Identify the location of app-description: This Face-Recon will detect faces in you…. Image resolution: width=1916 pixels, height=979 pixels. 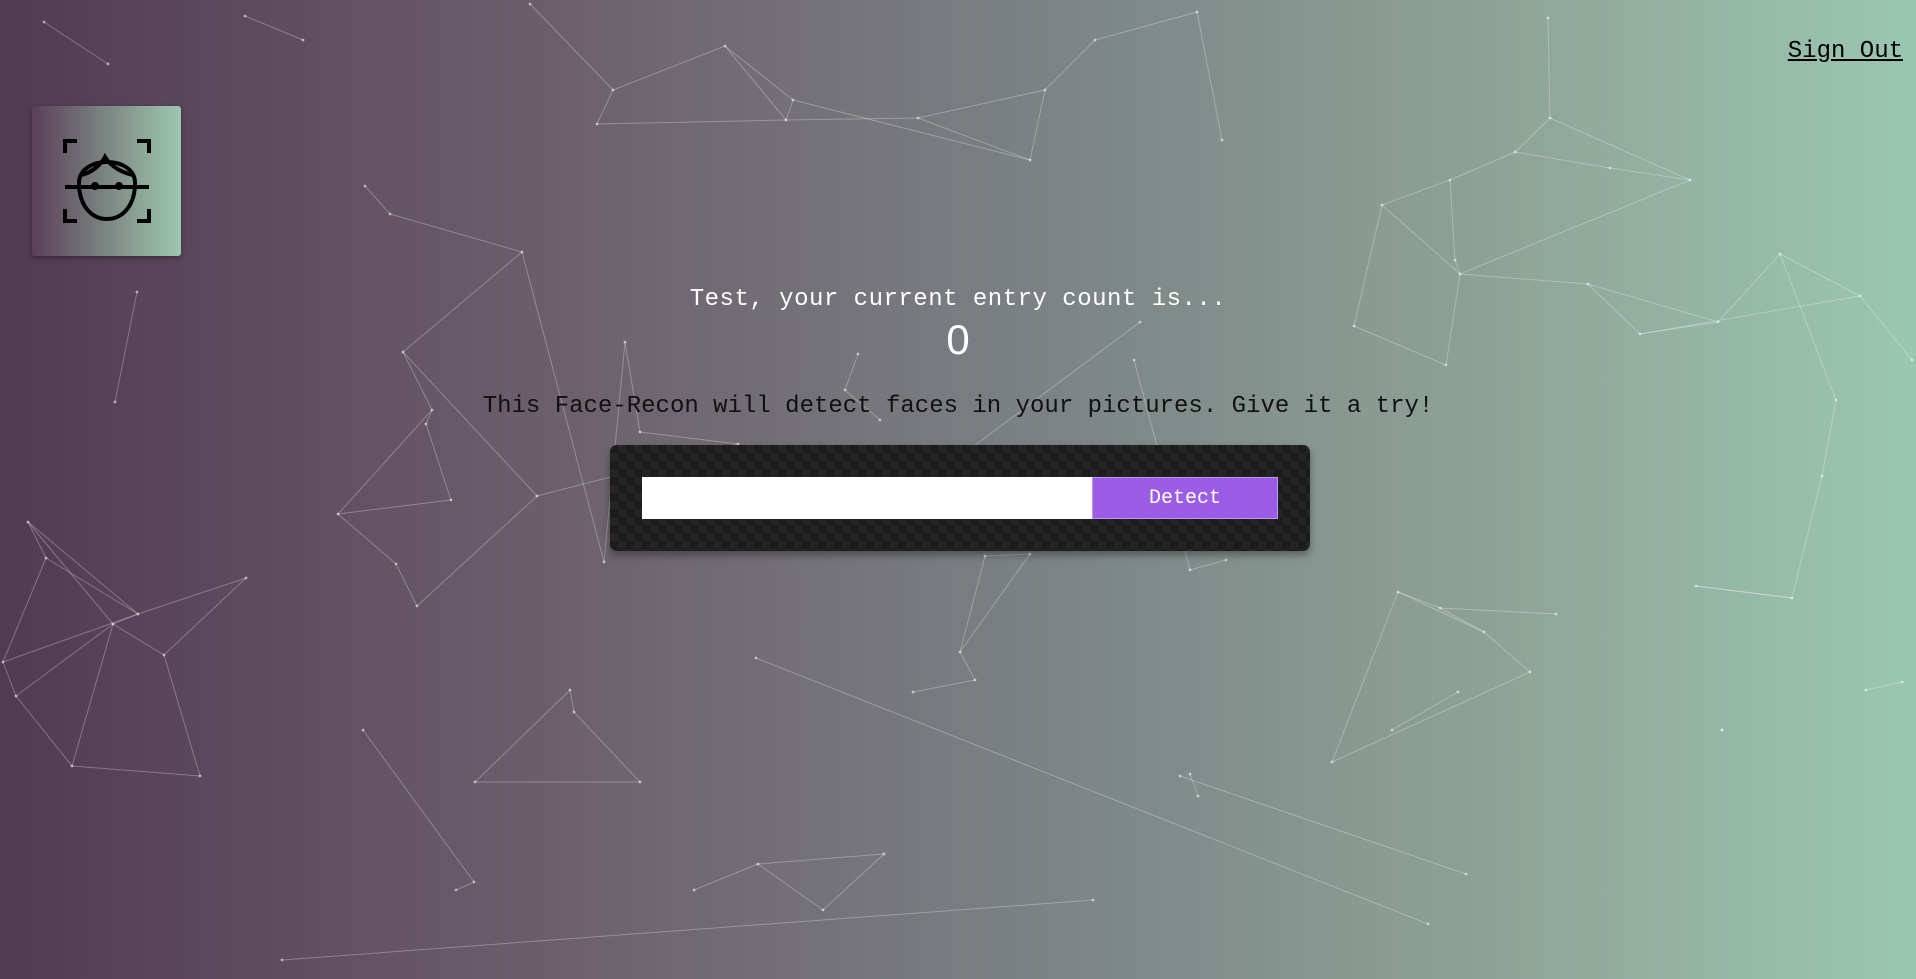
(958, 406).